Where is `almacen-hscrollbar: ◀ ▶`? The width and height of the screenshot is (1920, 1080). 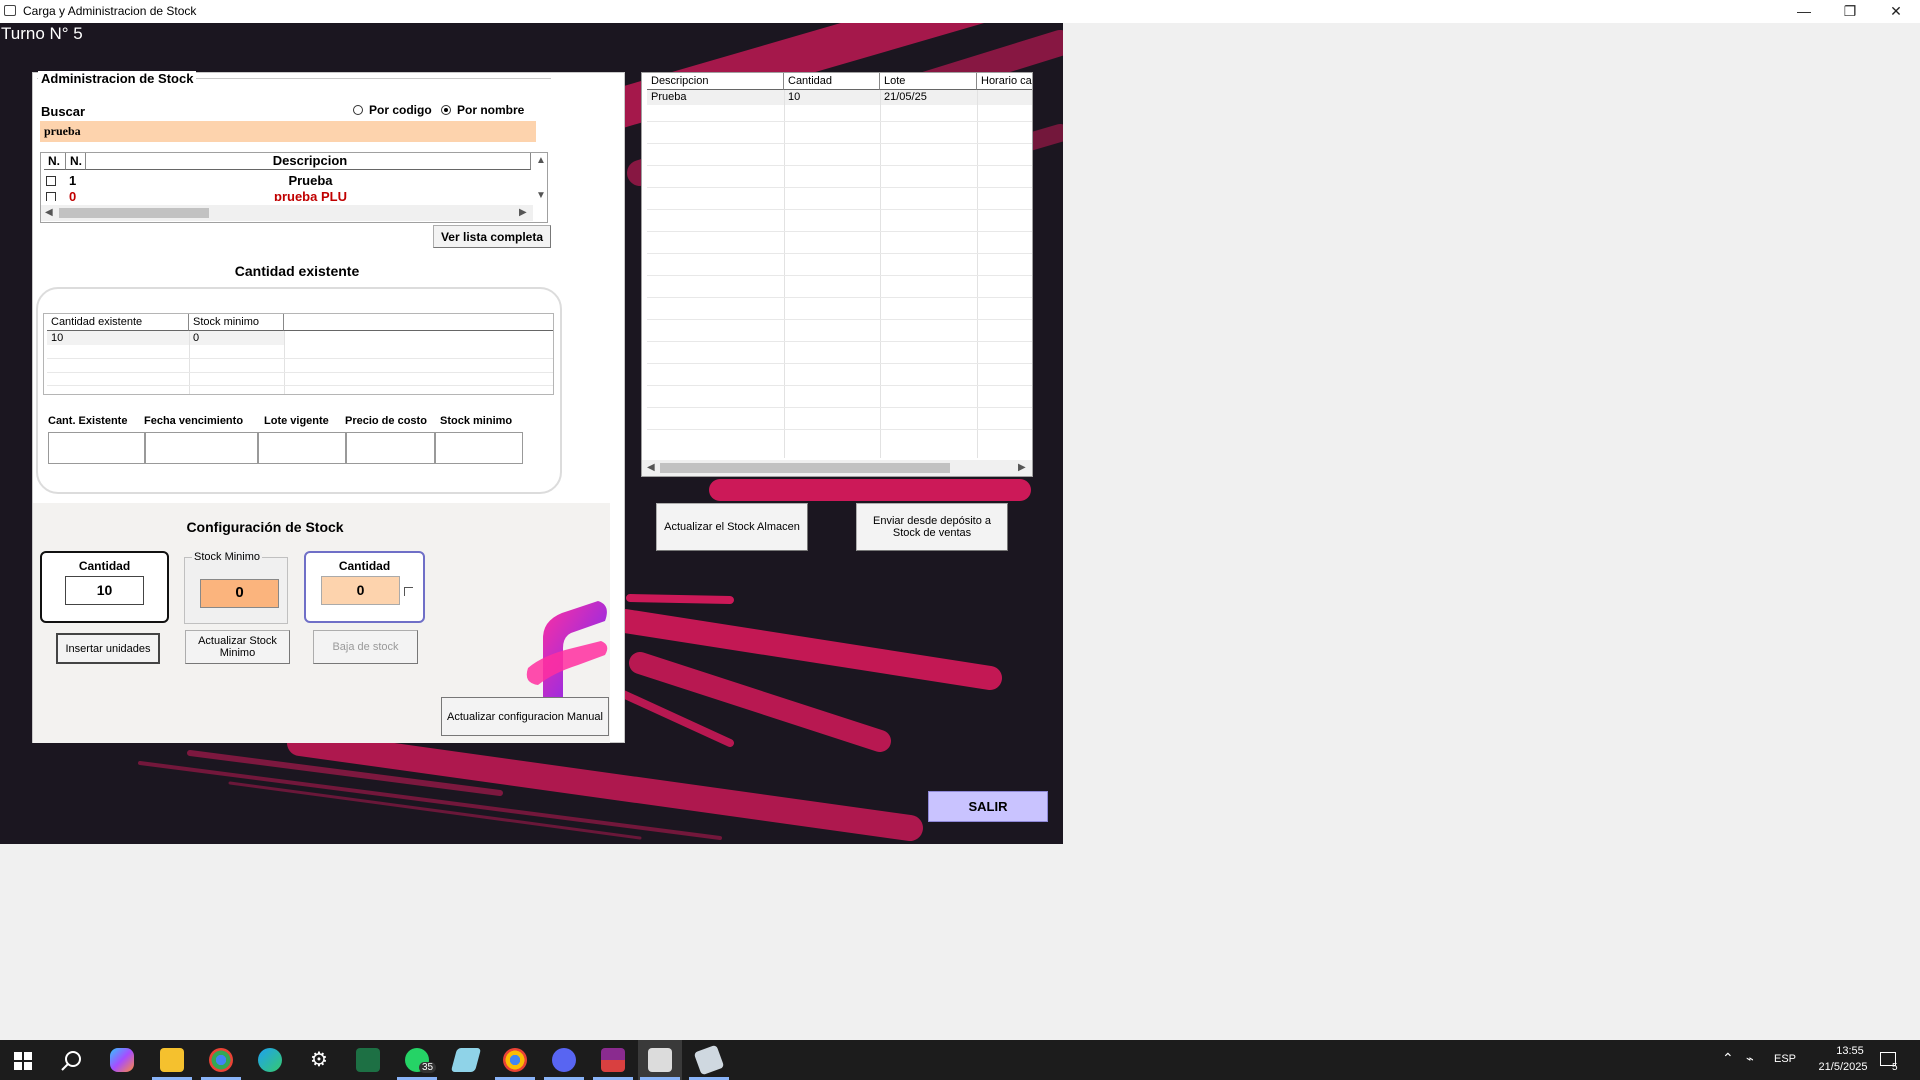
almacen-hscrollbar: ◀ ▶ is located at coordinates (837, 468).